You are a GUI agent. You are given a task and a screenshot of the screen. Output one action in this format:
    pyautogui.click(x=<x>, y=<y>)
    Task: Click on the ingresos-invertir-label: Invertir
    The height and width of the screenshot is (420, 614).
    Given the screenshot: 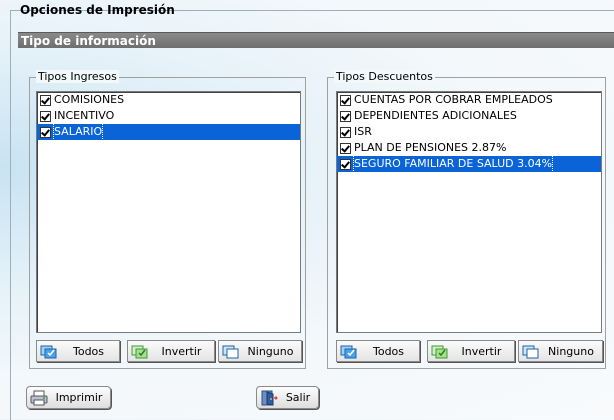 What is the action you would take?
    pyautogui.click(x=181, y=351)
    